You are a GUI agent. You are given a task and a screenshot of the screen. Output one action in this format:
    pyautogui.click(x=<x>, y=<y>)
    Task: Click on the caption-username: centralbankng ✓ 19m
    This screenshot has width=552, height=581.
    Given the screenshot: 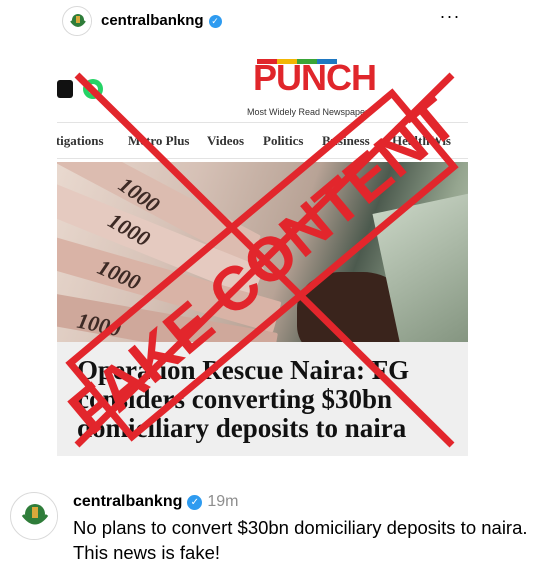 What is the action you would take?
    pyautogui.click(x=155, y=502)
    